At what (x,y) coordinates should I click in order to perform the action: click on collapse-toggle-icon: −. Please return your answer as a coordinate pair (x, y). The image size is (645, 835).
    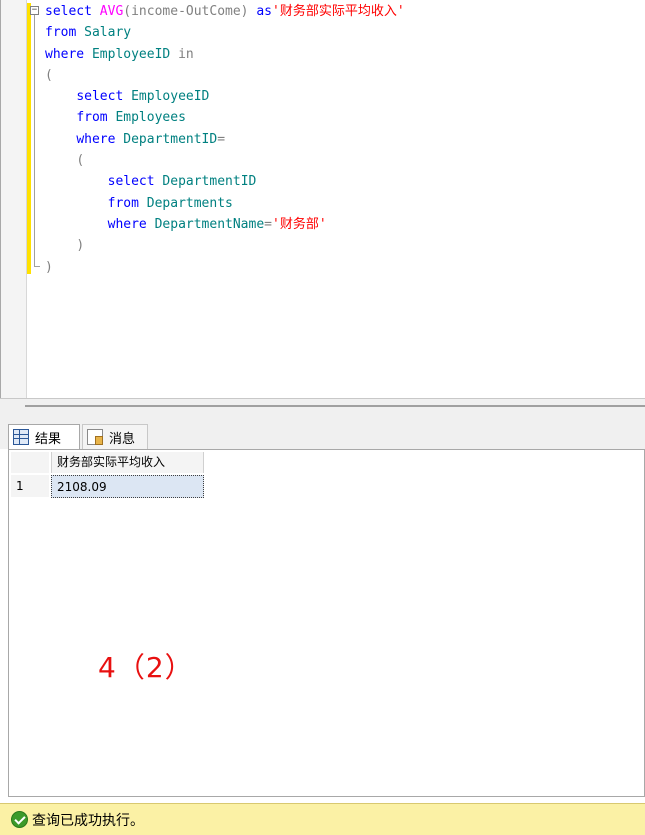
    Looking at the image, I should click on (34, 10).